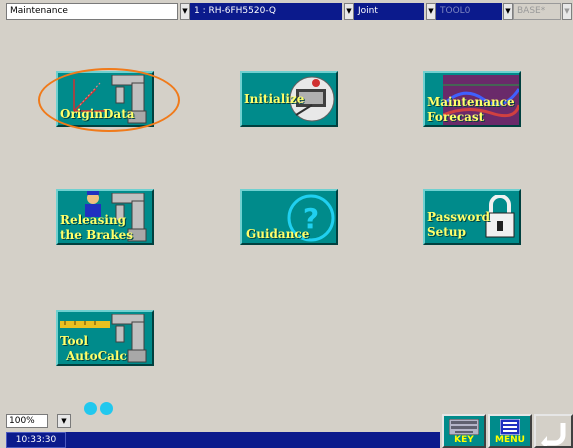 Image resolution: width=573 pixels, height=448 pixels. Describe the element at coordinates (85, 324) in the screenshot. I see `ruler-icon` at that location.